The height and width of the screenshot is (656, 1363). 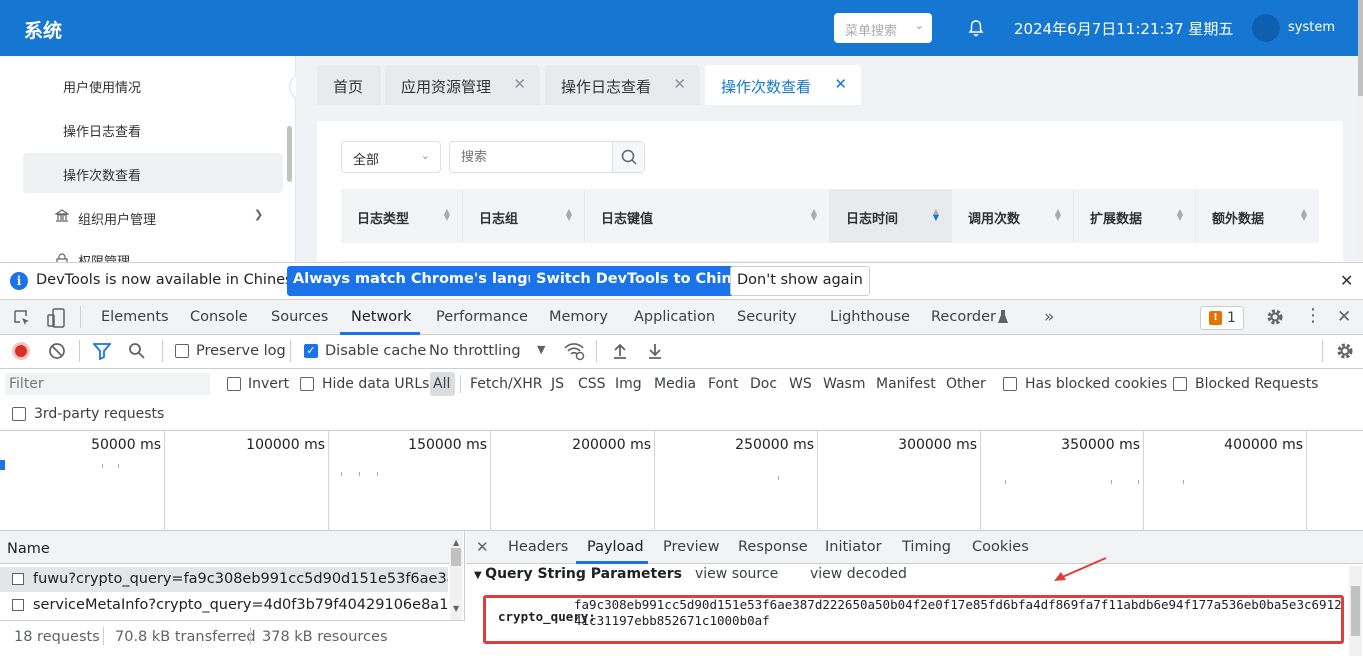 I want to click on query-params-section: ▼ Query String Parameters, so click(x=578, y=574).